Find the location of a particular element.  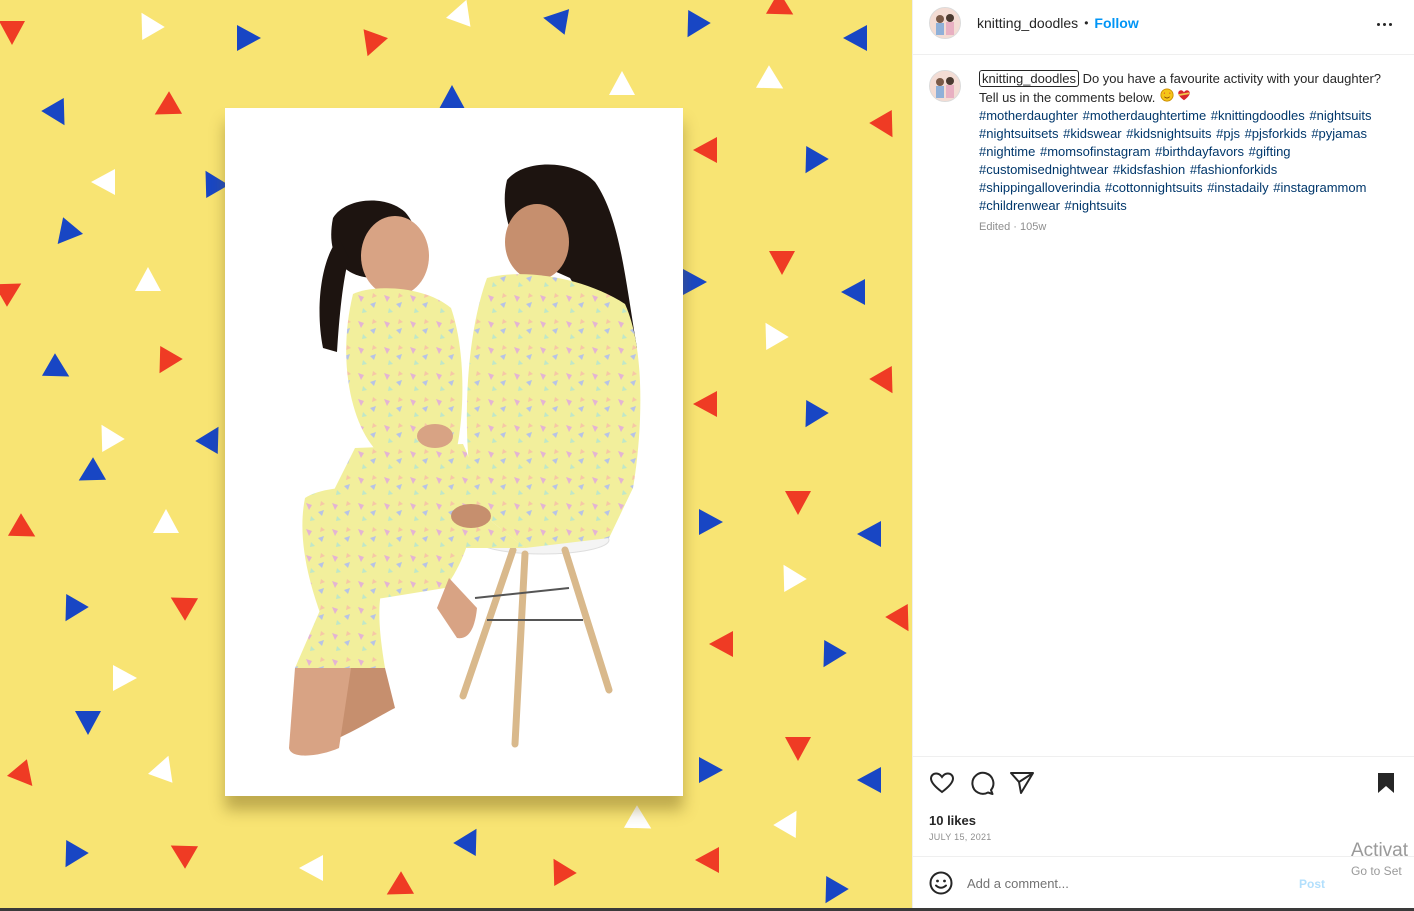

post-username: knitting_doodles is located at coordinates (1027, 23).